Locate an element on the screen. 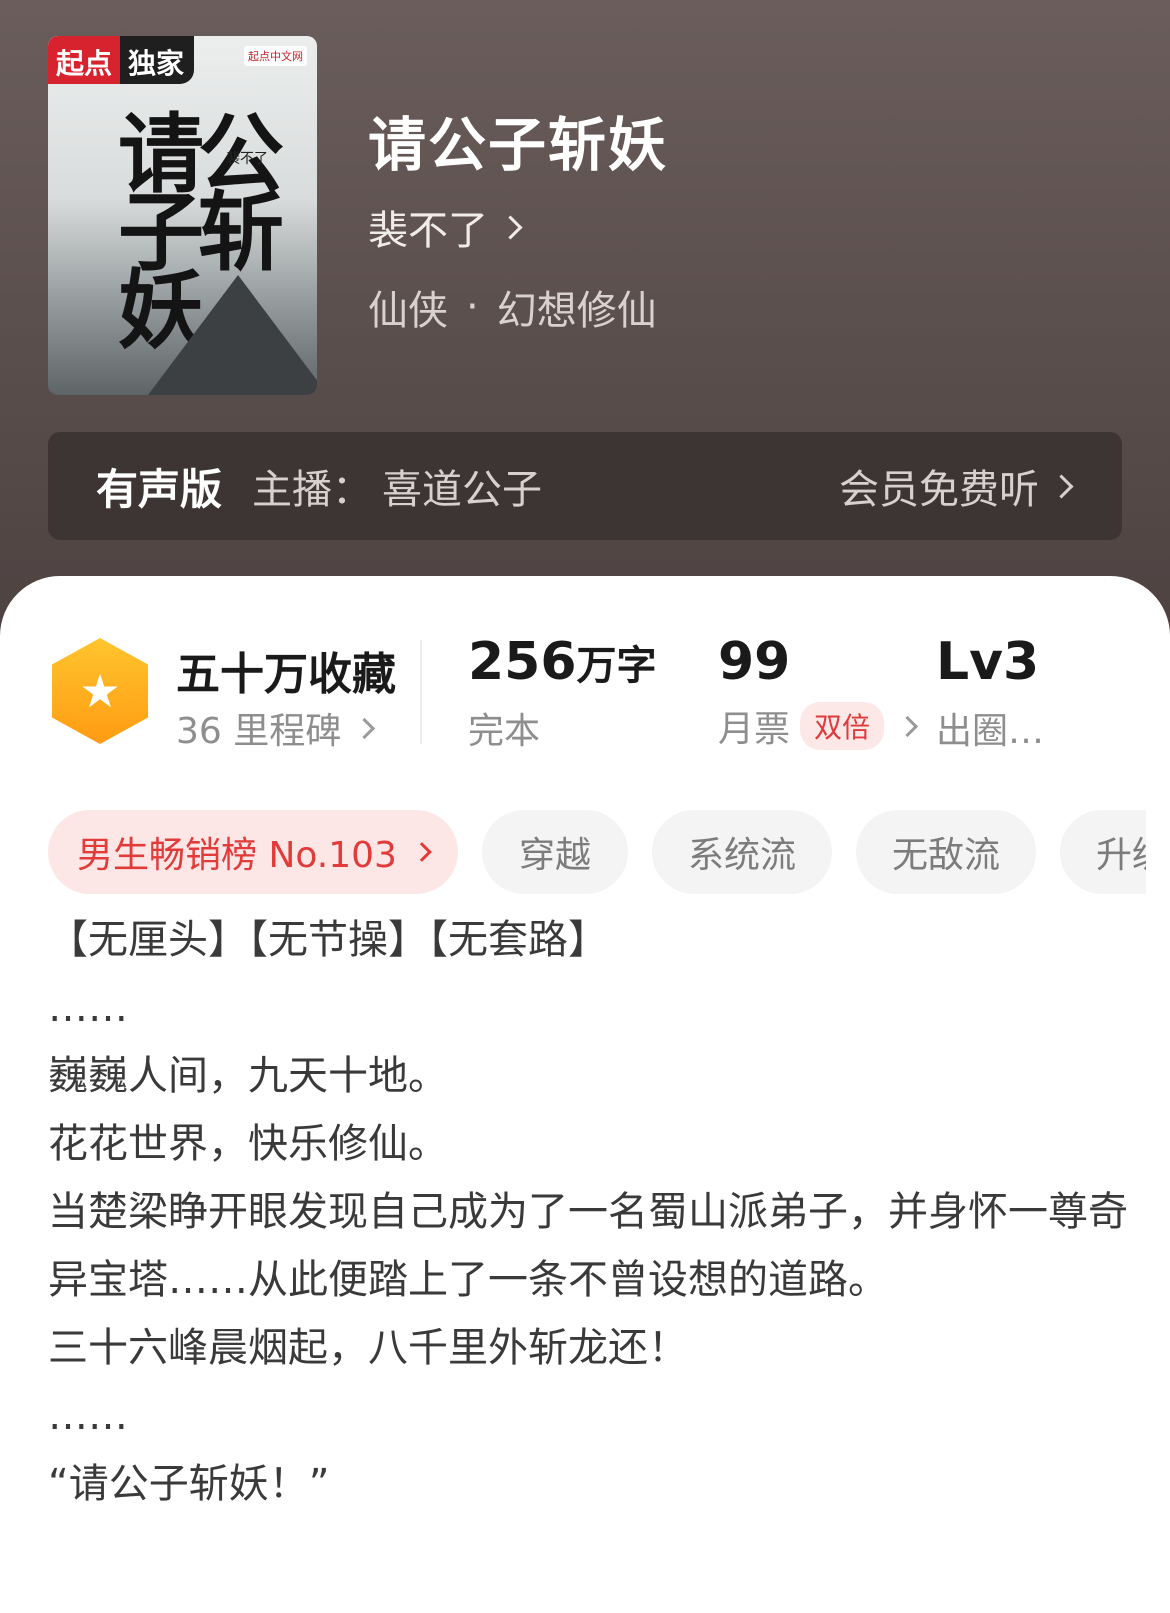 The width and height of the screenshot is (1170, 1613). fan-level-value: Lv3 is located at coordinates (988, 662).